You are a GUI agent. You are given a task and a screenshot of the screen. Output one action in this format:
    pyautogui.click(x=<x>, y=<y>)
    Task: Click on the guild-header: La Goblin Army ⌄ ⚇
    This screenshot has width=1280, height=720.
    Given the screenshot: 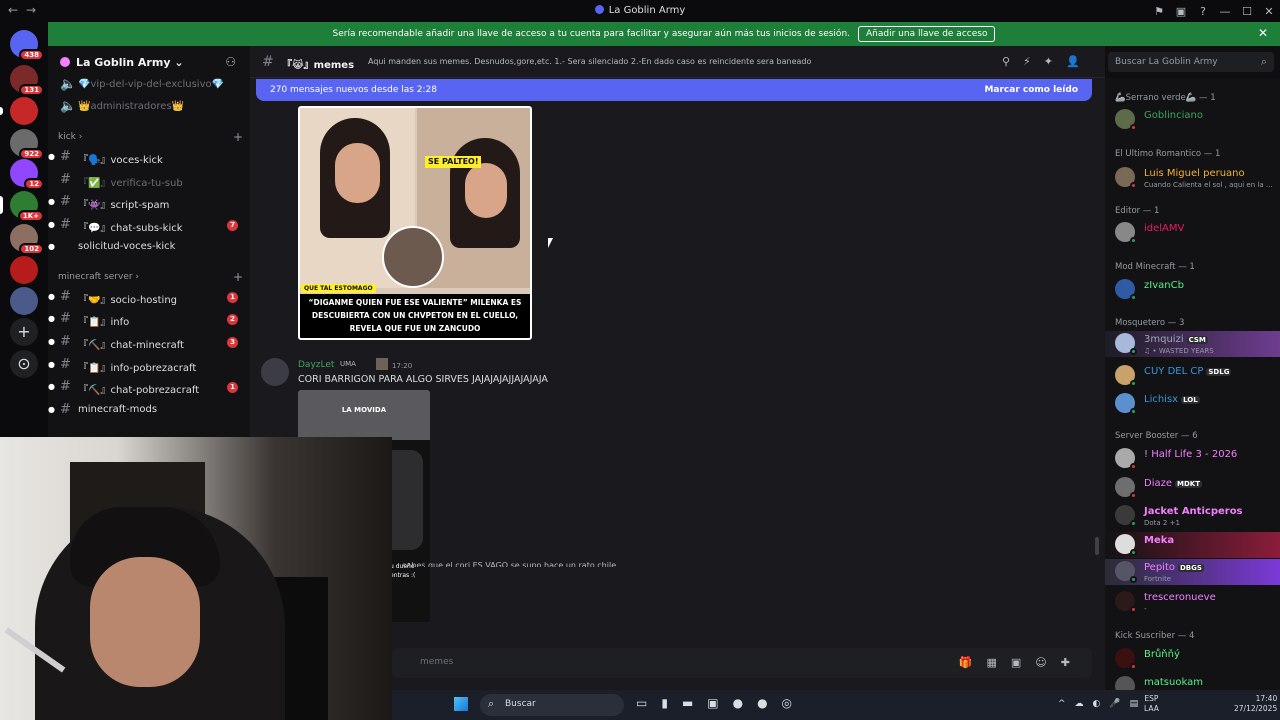 What is the action you would take?
    pyautogui.click(x=149, y=62)
    